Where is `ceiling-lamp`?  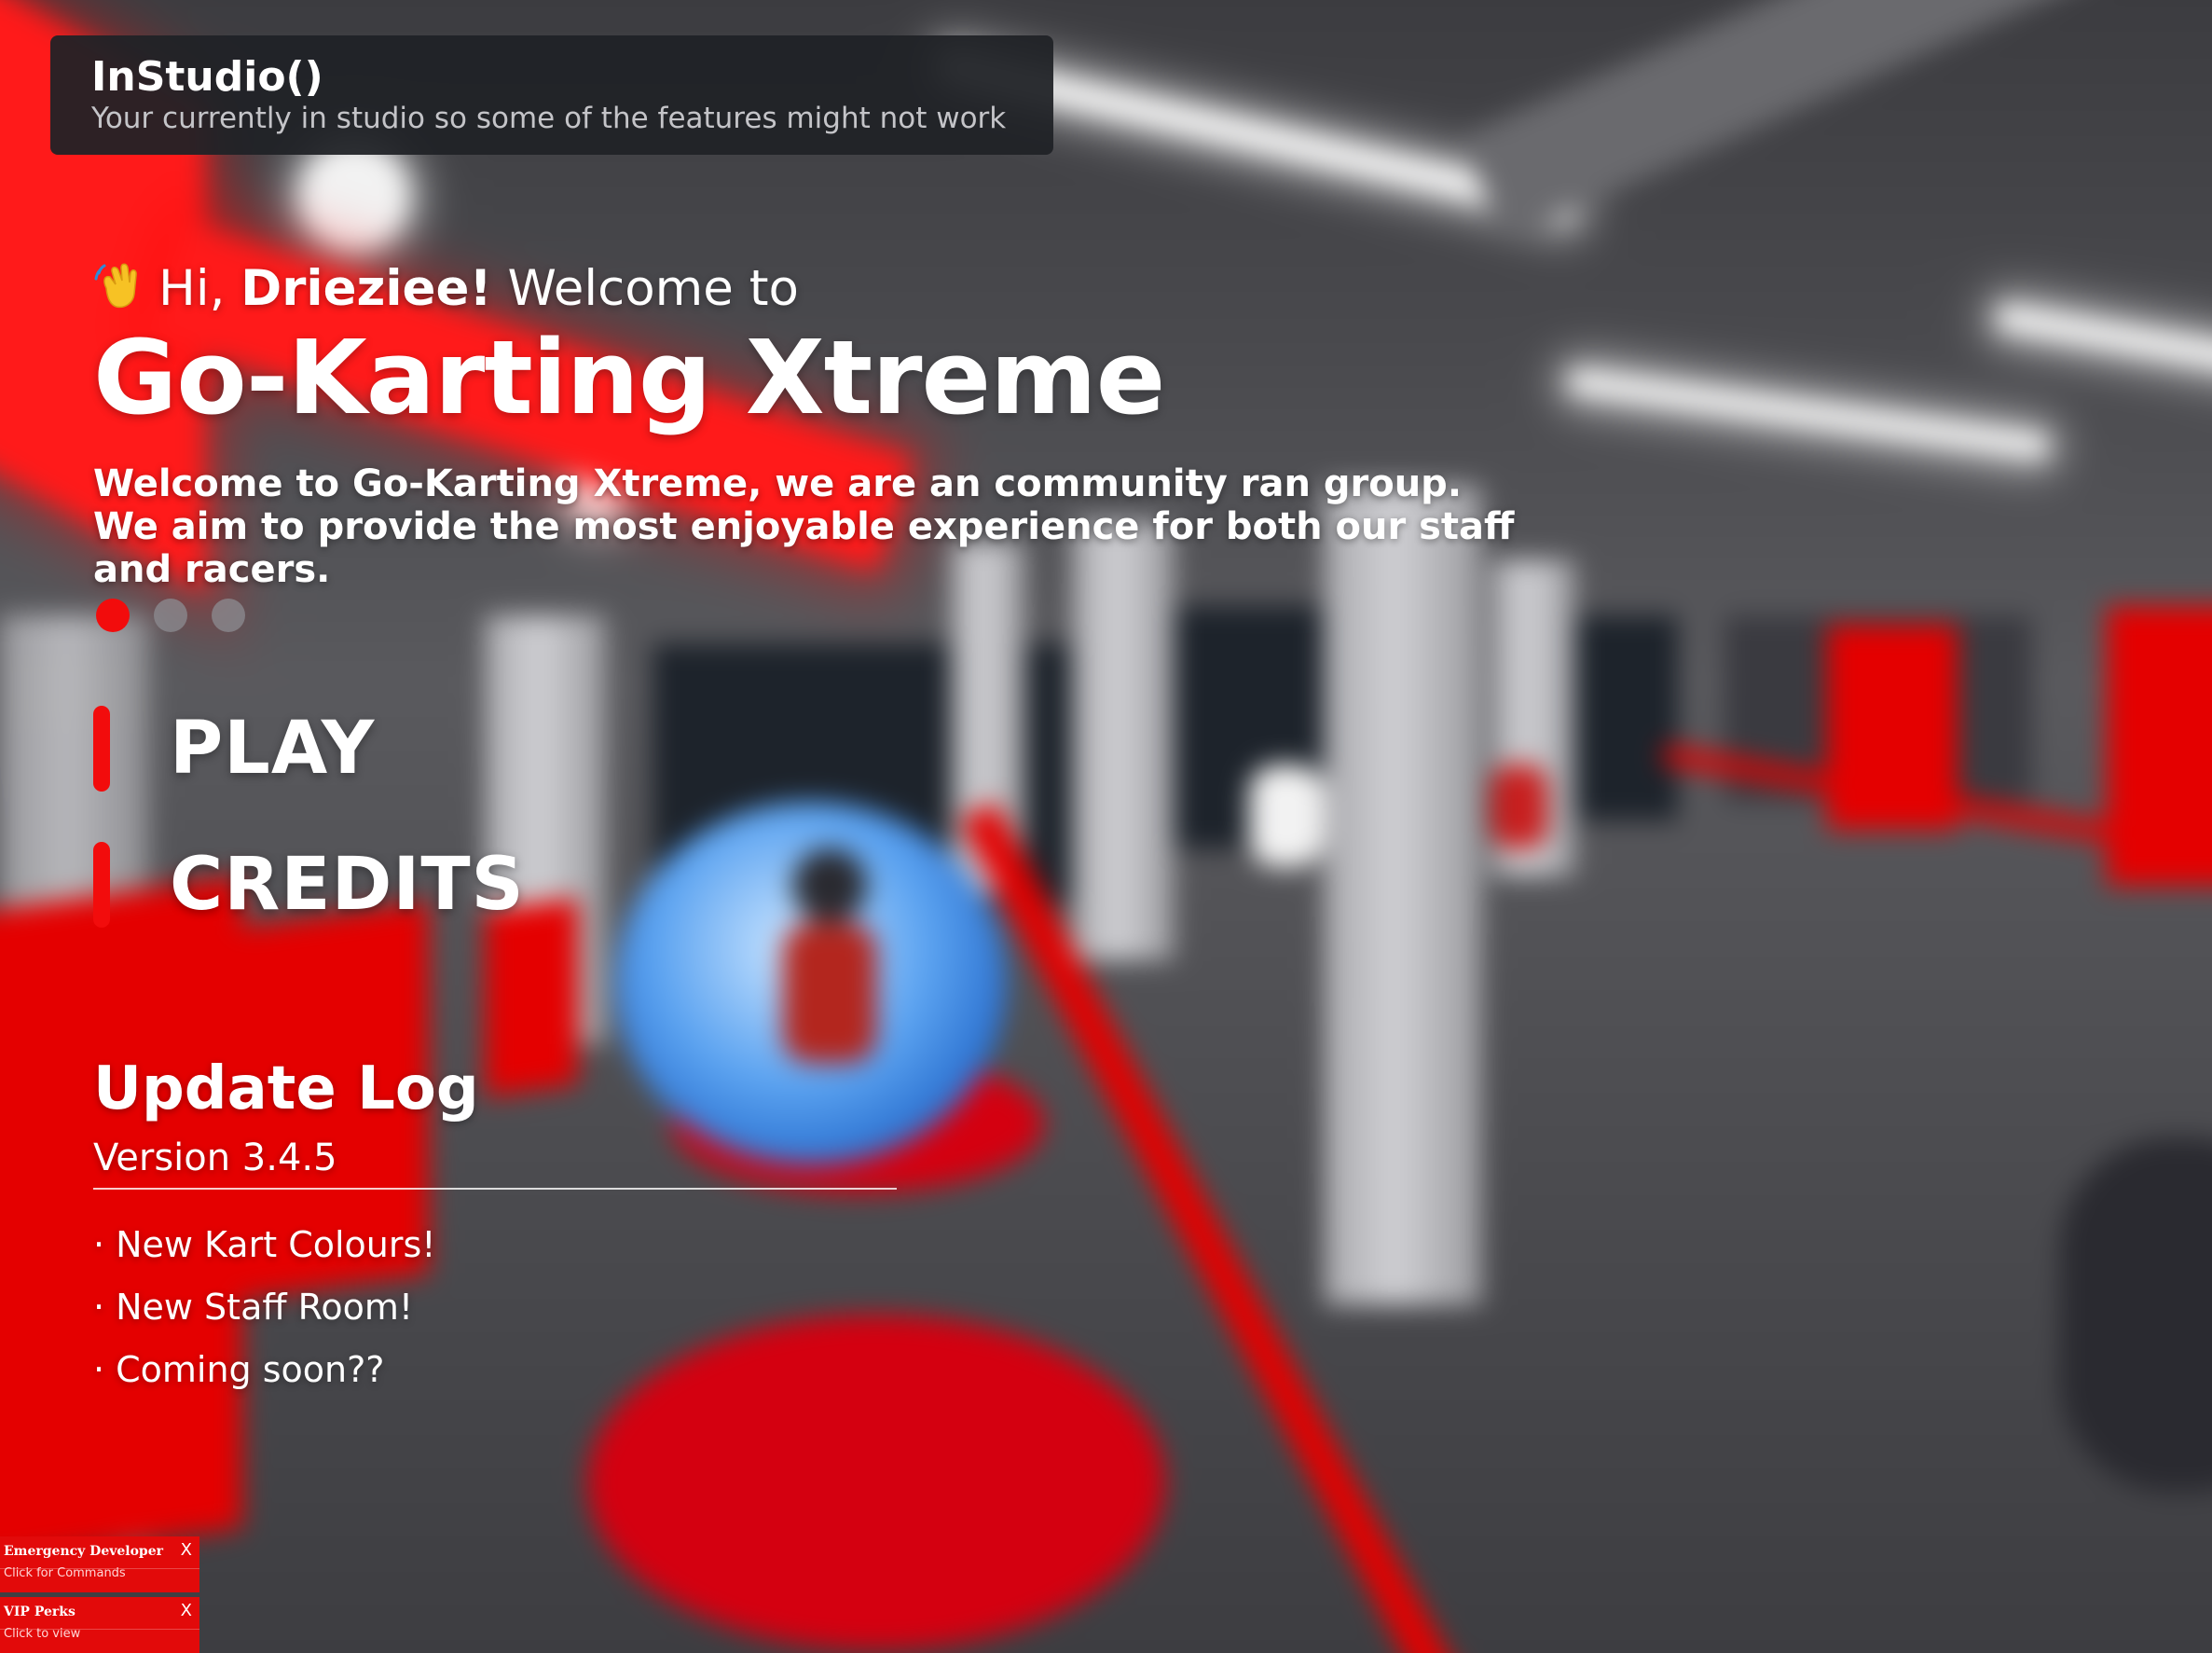
ceiling-lamp is located at coordinates (354, 196).